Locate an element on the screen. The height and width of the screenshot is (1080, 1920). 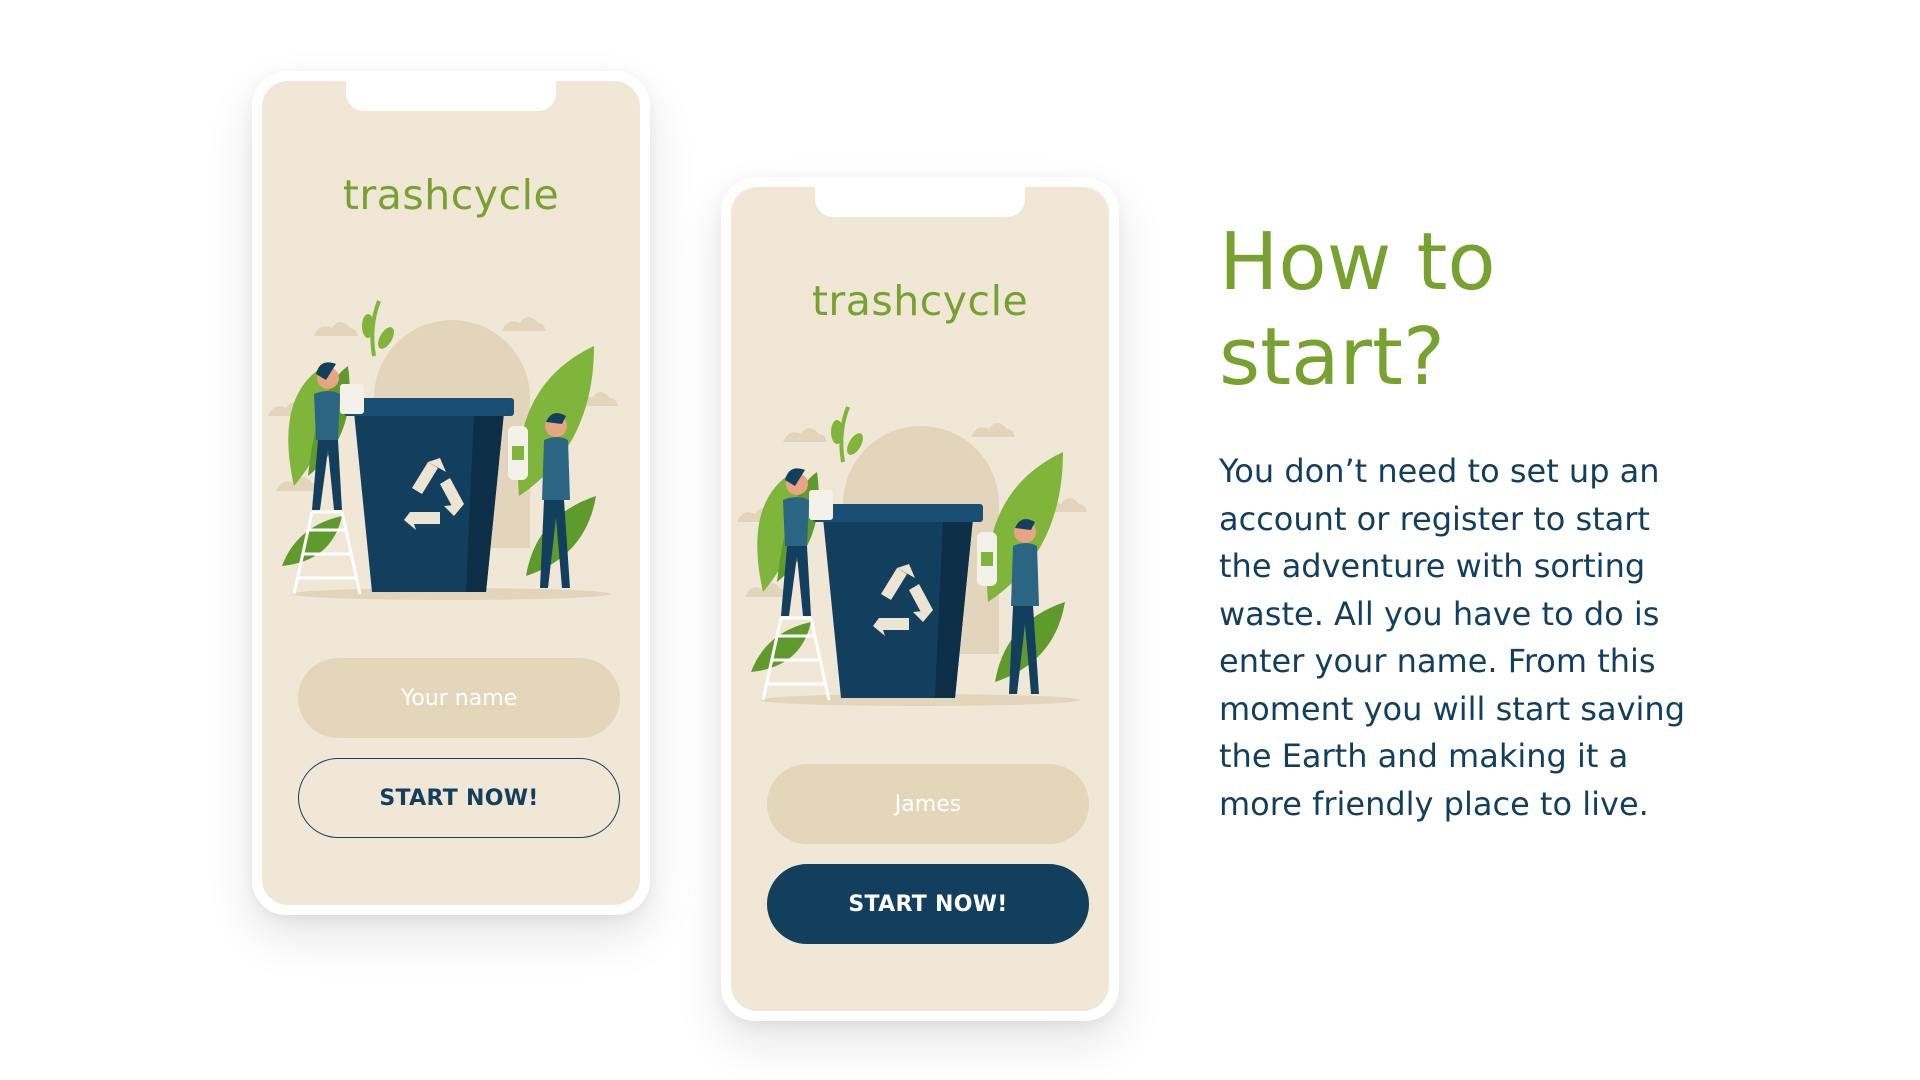
headline: How to start? is located at coordinates (1357, 309).